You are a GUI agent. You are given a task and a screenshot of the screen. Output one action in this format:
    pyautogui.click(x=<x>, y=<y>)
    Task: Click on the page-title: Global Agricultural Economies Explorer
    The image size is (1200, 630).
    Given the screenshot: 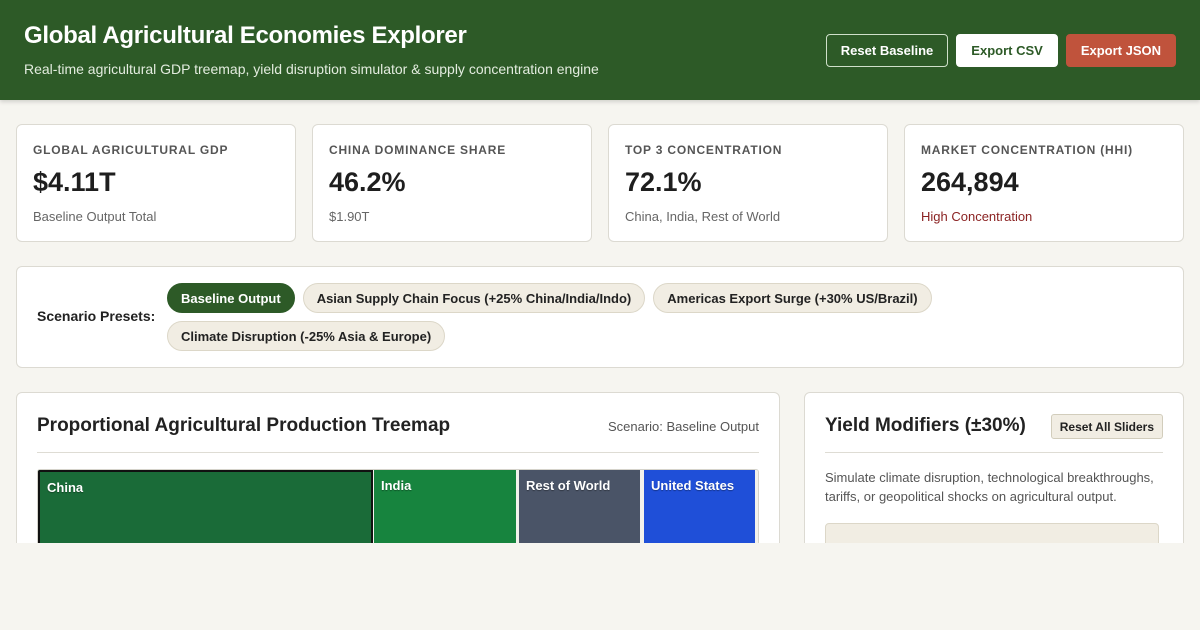 What is the action you would take?
    pyautogui.click(x=245, y=35)
    